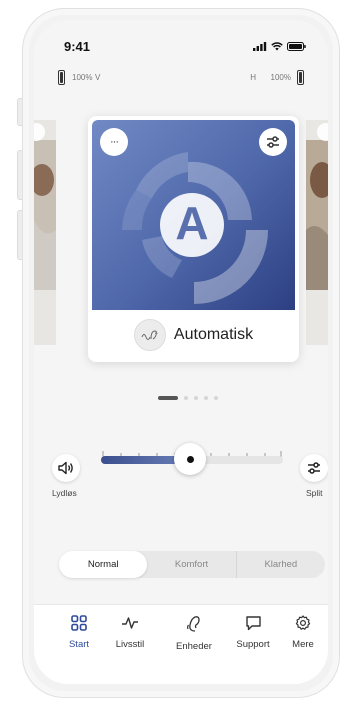  I want to click on sound-mode-klarhed: Klarhed, so click(281, 564).